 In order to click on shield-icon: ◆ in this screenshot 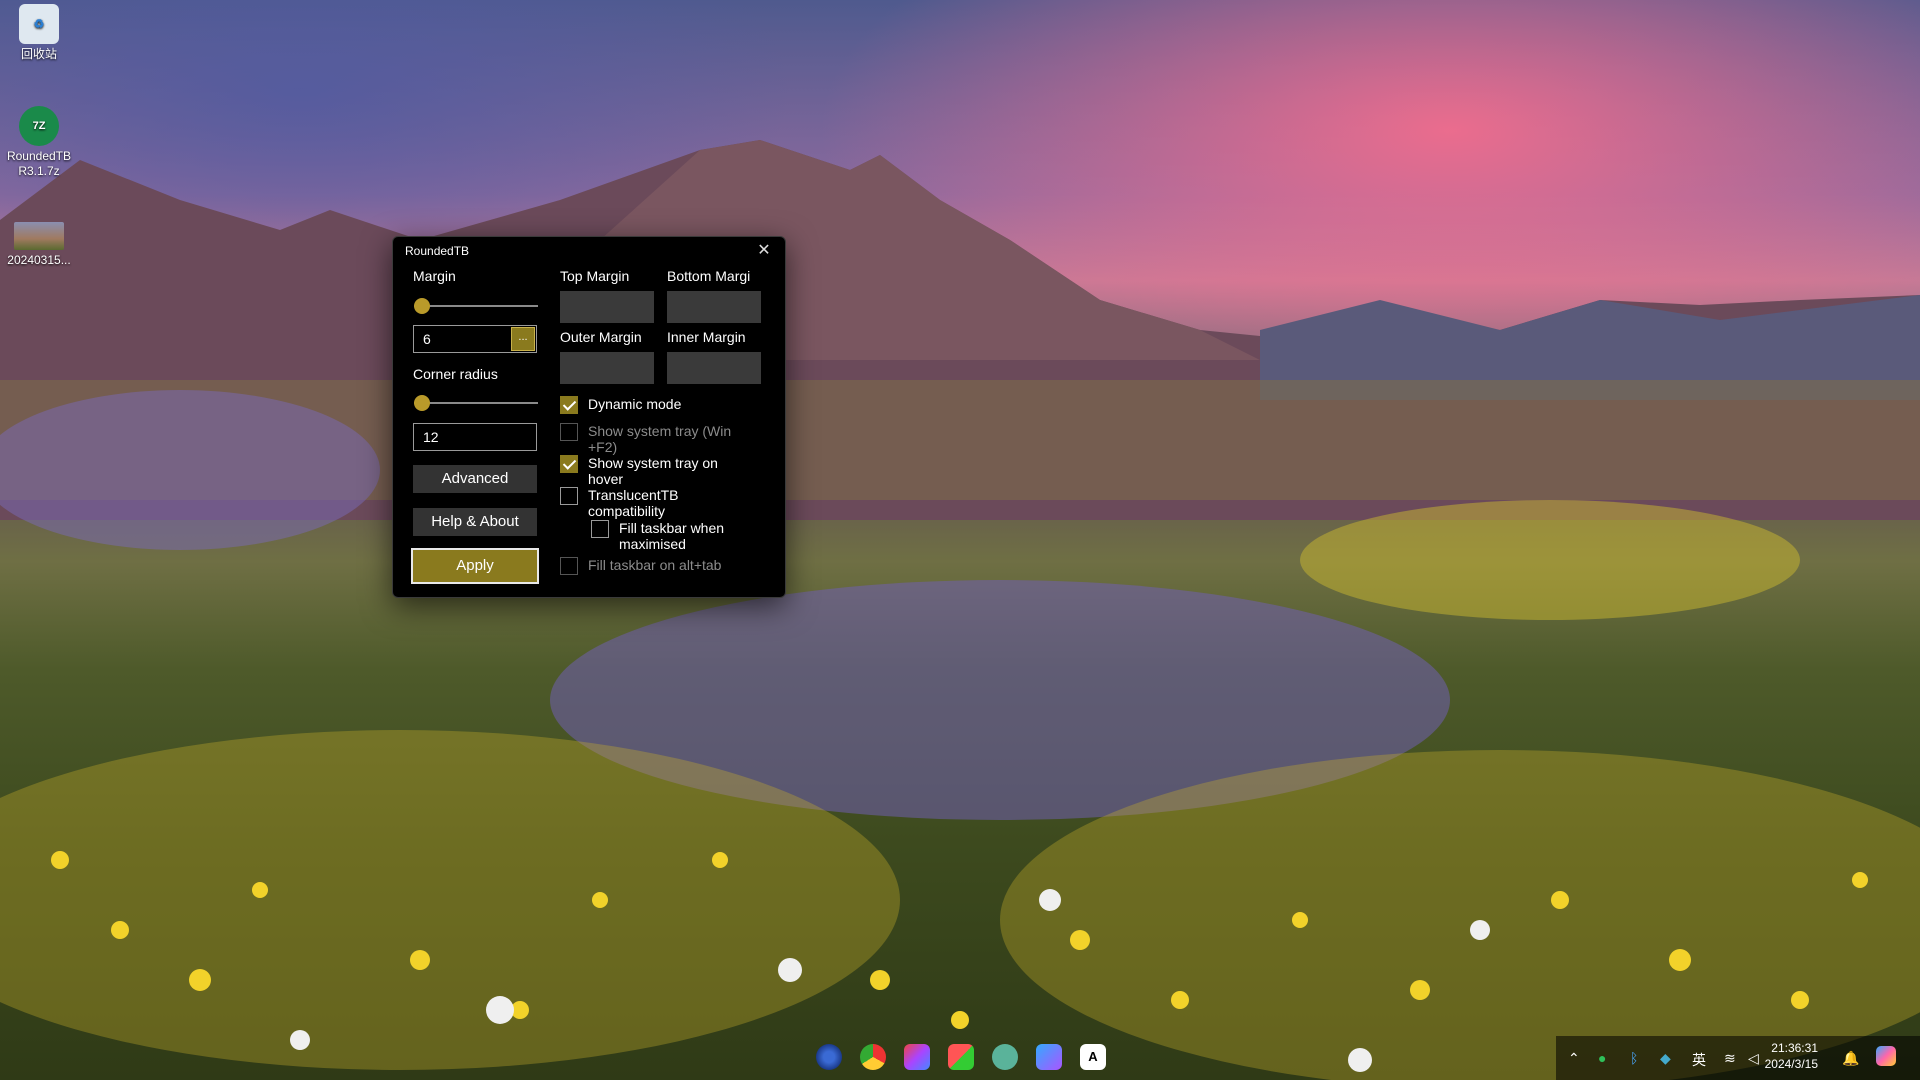, I will do `click(1665, 1058)`.